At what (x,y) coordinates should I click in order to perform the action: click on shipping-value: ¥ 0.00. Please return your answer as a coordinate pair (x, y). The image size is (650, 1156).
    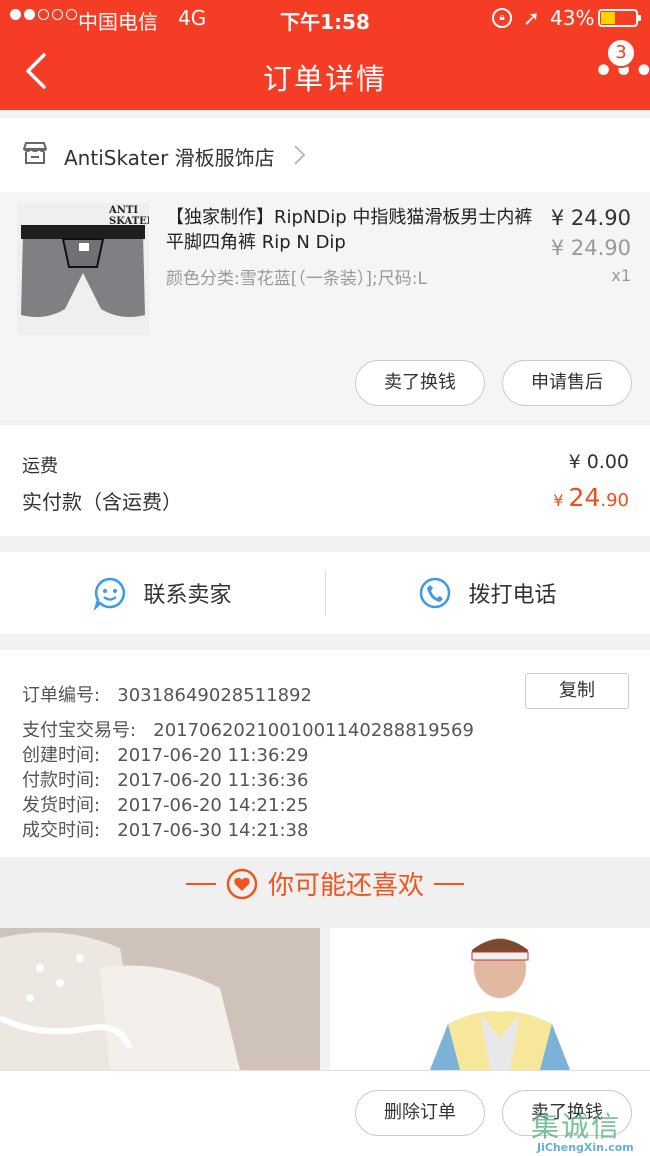
    Looking at the image, I should click on (598, 462).